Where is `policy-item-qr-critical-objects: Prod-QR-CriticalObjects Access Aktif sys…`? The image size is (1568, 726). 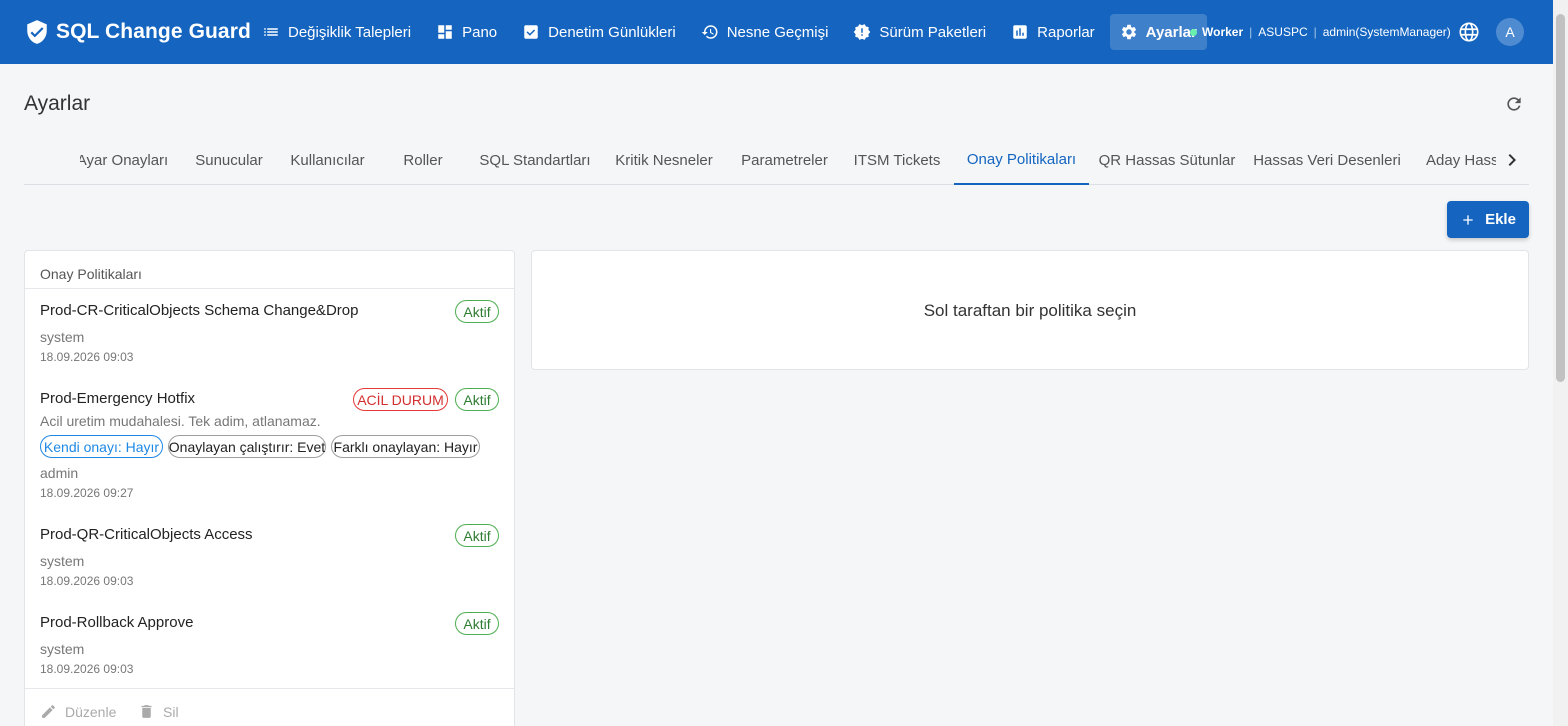 policy-item-qr-critical-objects: Prod-QR-CriticalObjects Access Aktif sys… is located at coordinates (269, 557).